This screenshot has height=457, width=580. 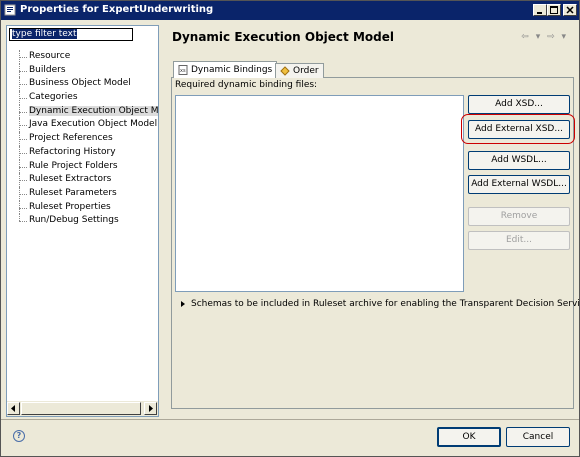 What do you see at coordinates (53, 97) in the screenshot?
I see `tree-item-label: Categories` at bounding box center [53, 97].